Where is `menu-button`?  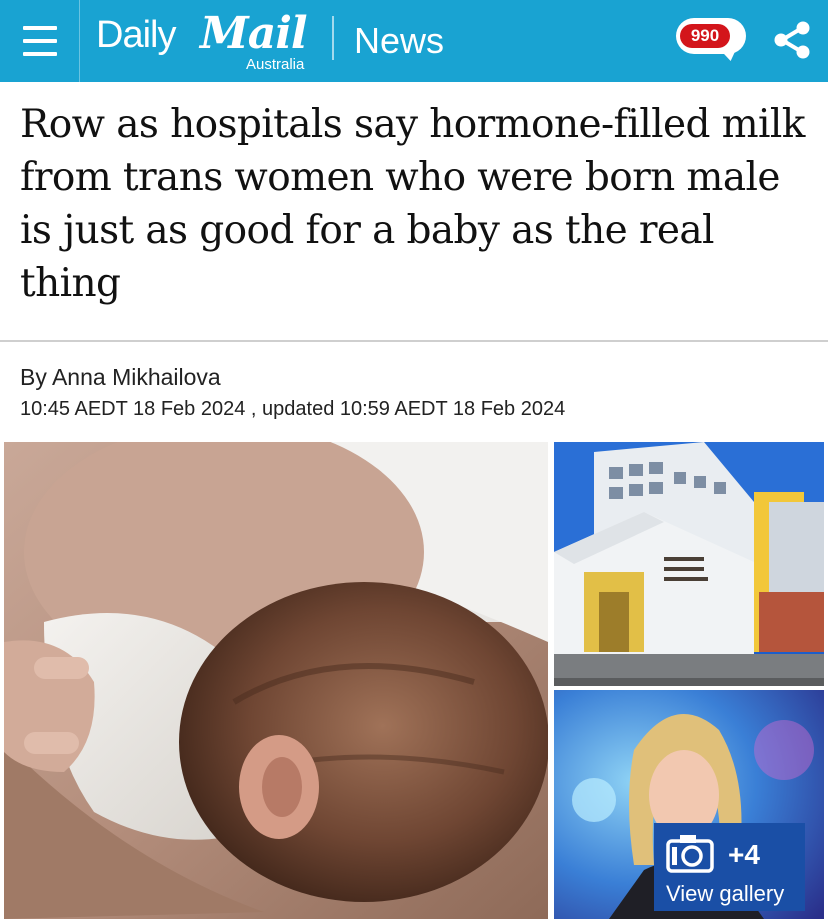 menu-button is located at coordinates (40, 41).